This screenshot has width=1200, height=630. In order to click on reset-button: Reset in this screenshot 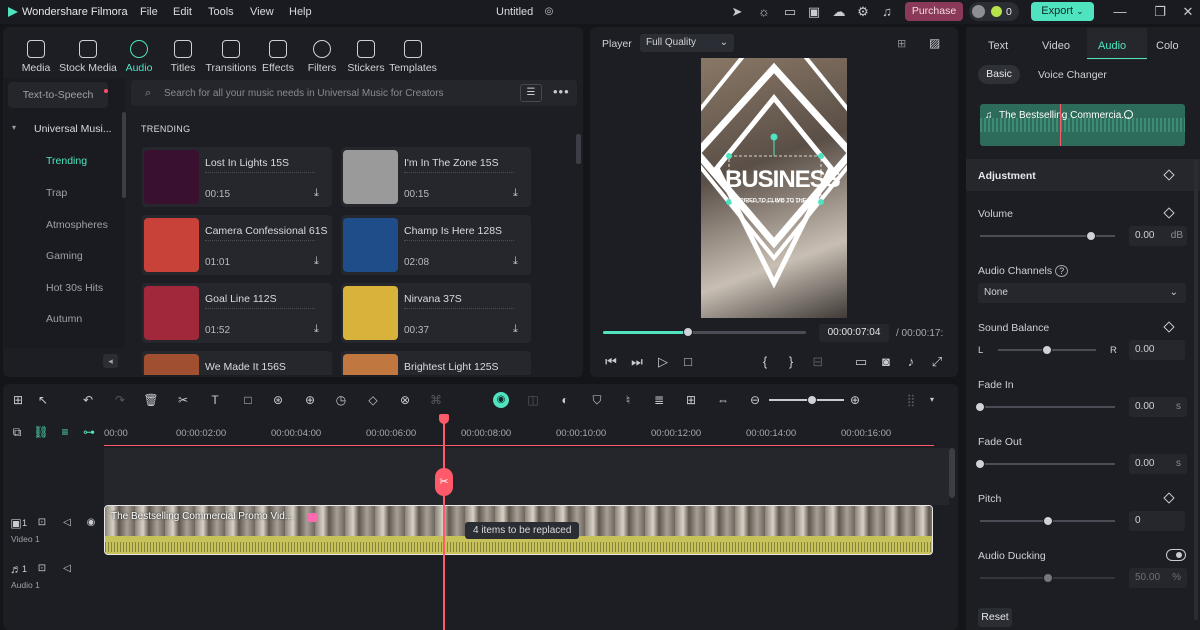, I will do `click(995, 617)`.